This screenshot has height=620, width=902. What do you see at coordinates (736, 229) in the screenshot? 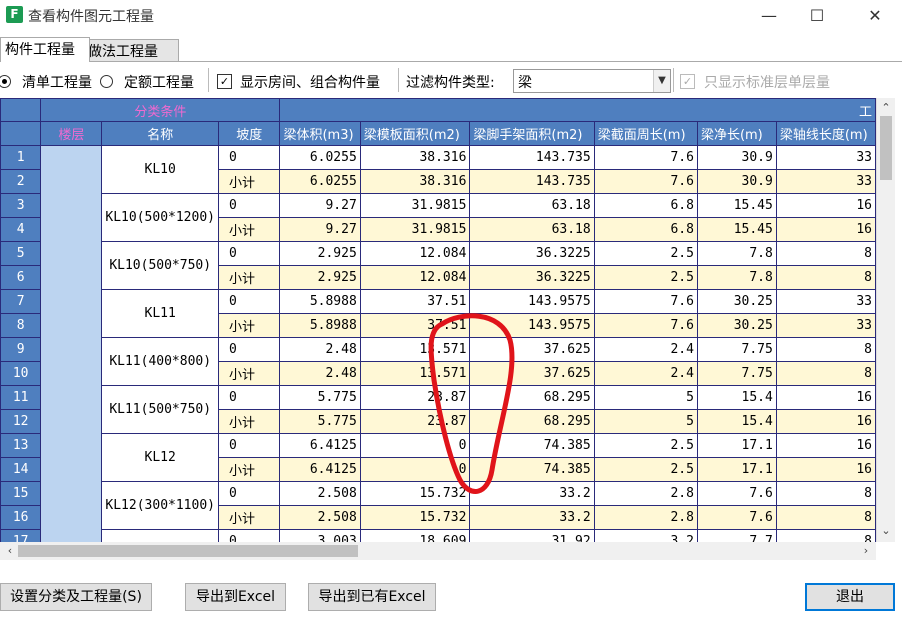
I see `value-cell: 15.45` at bounding box center [736, 229].